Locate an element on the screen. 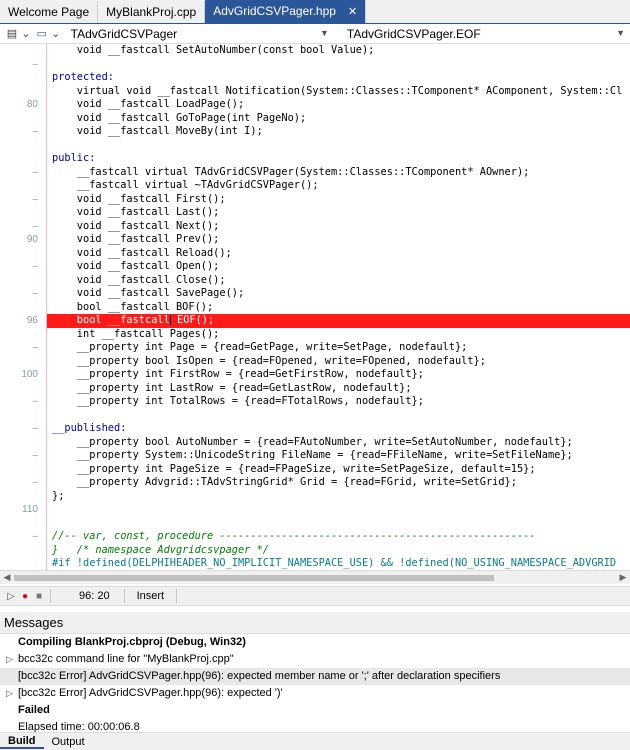  code-line: void __fastcall Reload(); is located at coordinates (142, 252).